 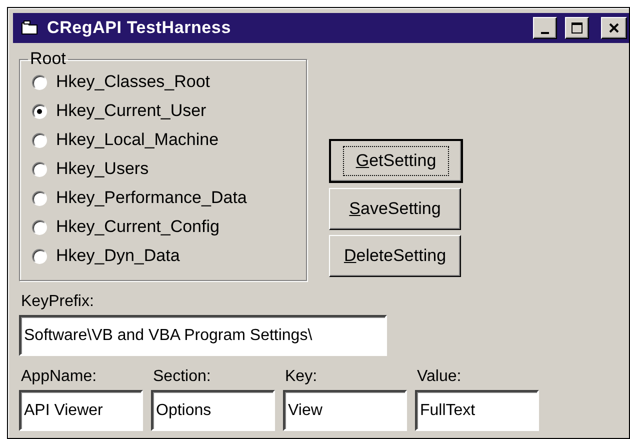 I want to click on radio-option: Hkey_Local_Machine, so click(x=169, y=140).